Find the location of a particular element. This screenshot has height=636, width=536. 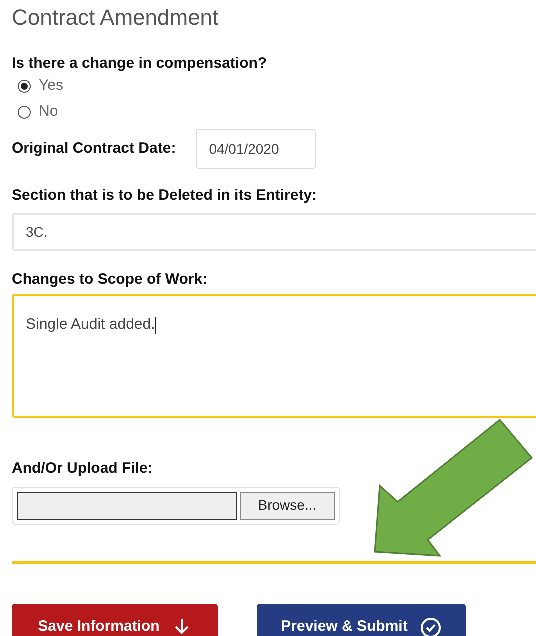

question-label: Is there a change in compensation? is located at coordinates (140, 64).